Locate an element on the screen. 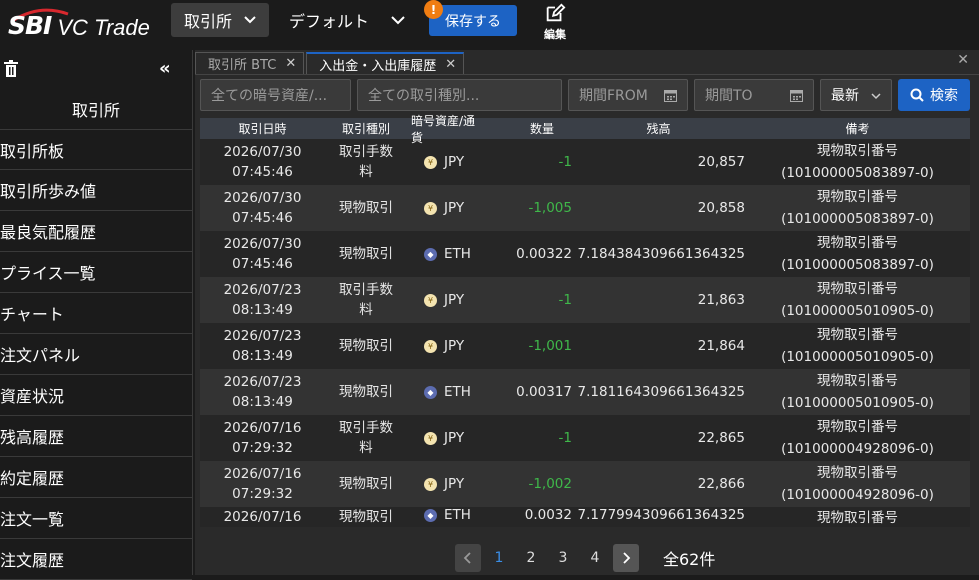 The image size is (979, 580). type-line: 料 is located at coordinates (366, 310).